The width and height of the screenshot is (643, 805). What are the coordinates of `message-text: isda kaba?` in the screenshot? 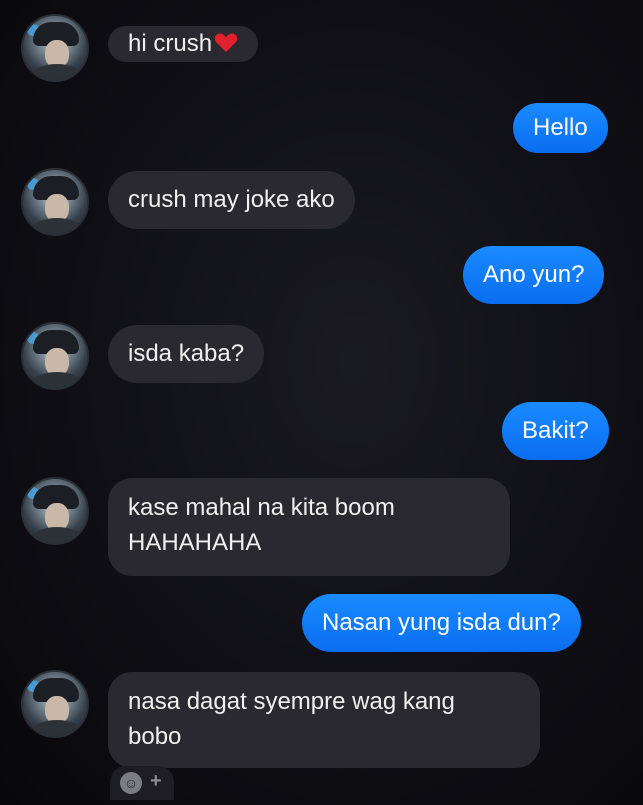 It's located at (186, 353).